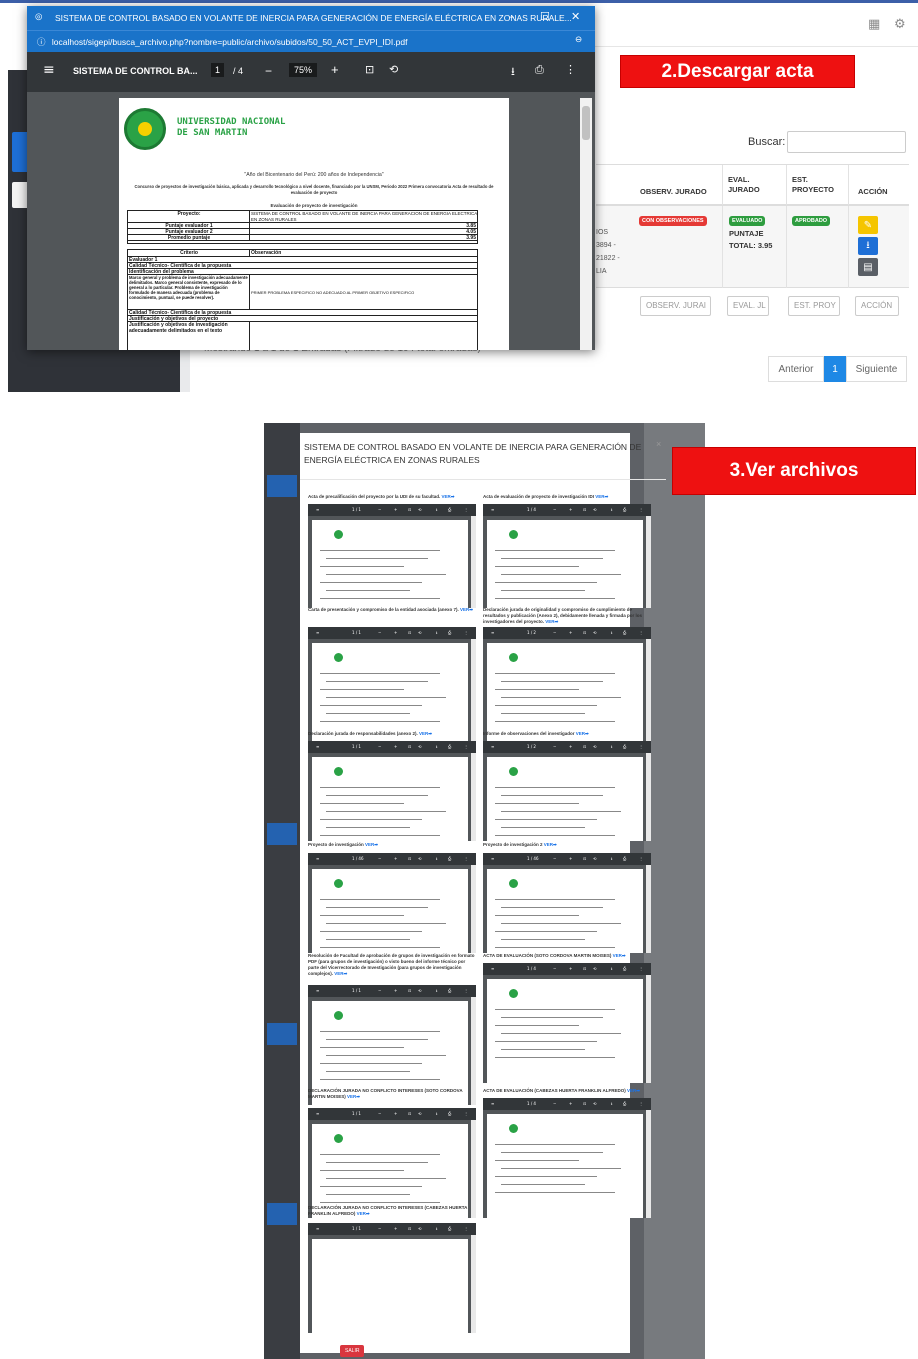 Image resolution: width=918 pixels, height=1359 pixels. I want to click on zoom-out-button: −, so click(268, 71).